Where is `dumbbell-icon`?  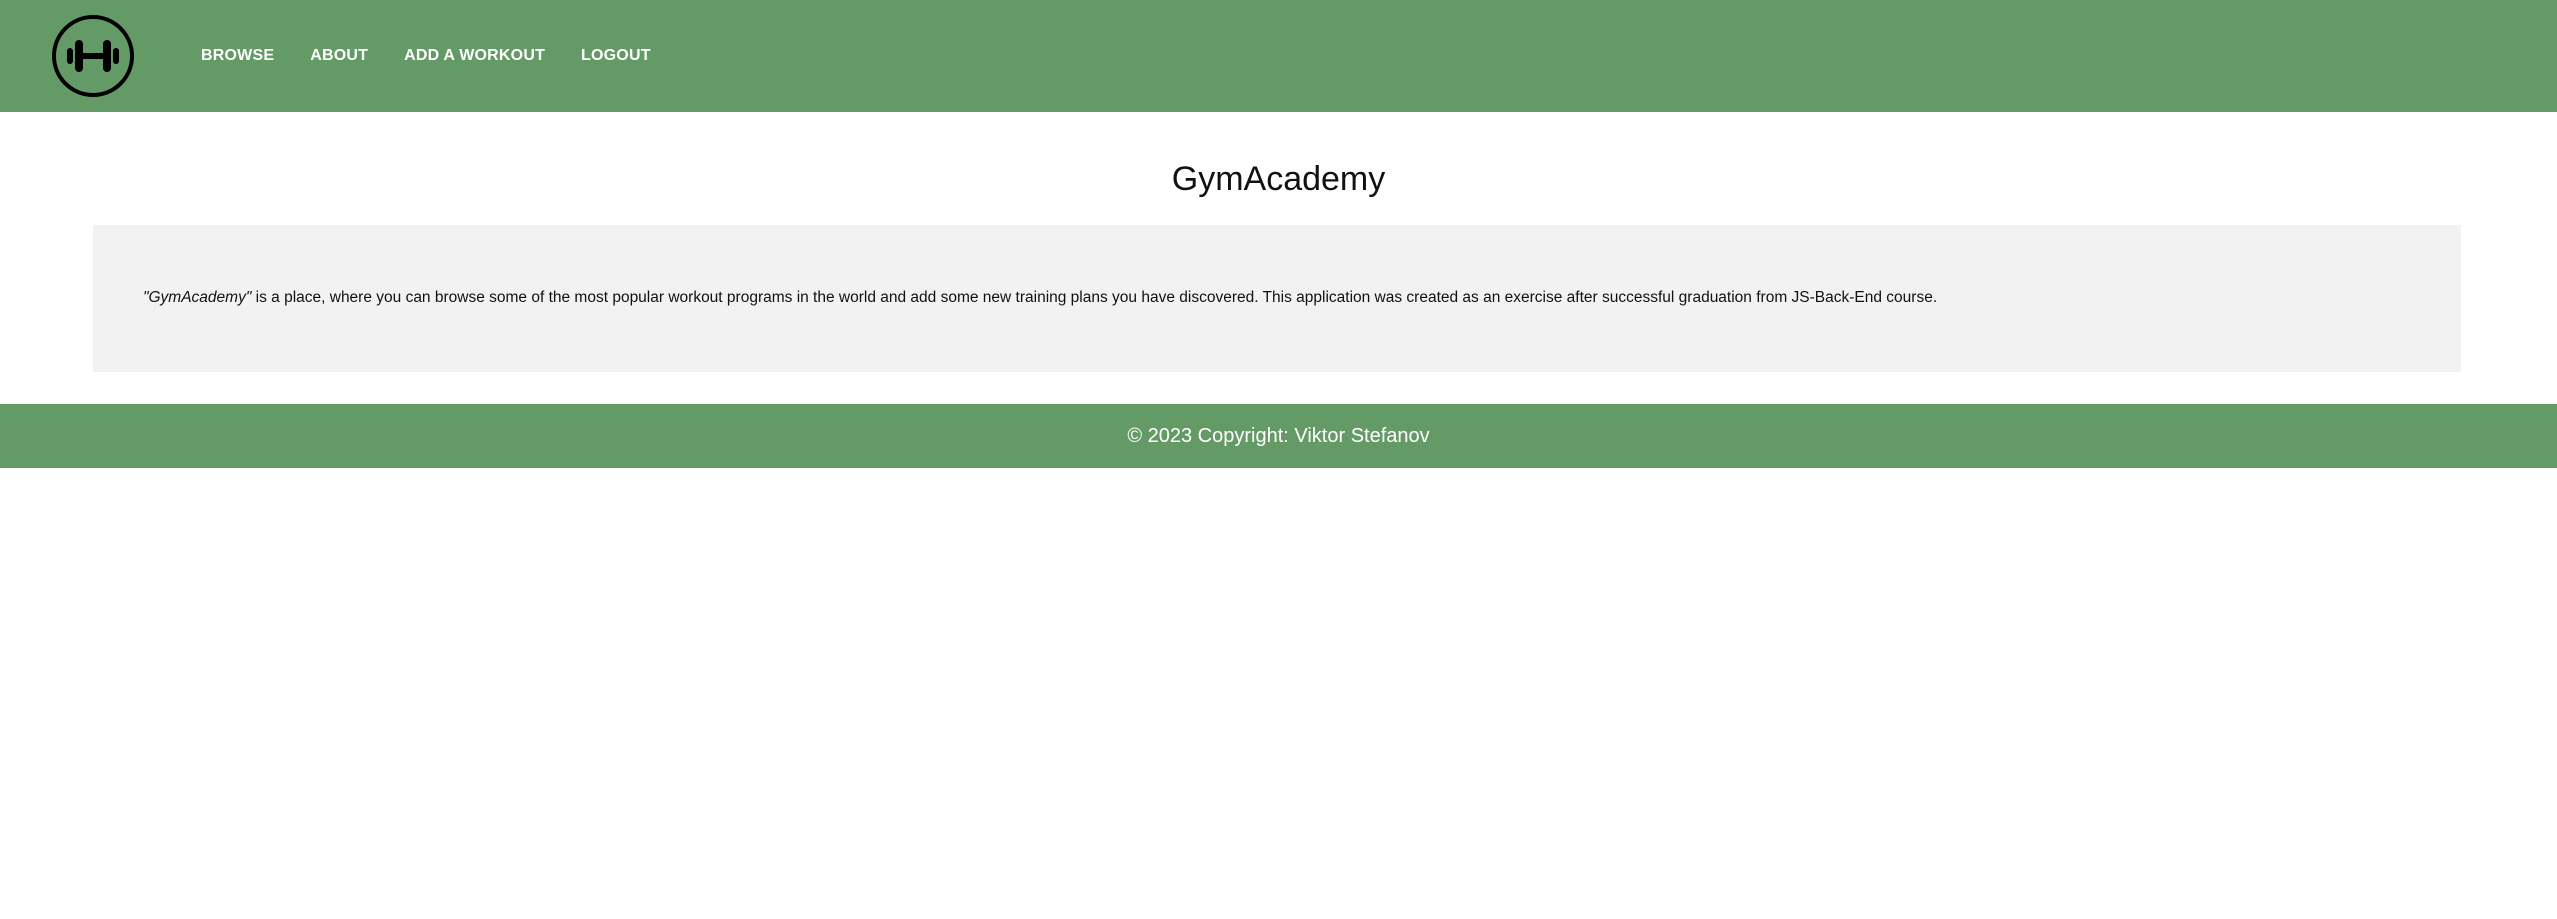 dumbbell-icon is located at coordinates (93, 56).